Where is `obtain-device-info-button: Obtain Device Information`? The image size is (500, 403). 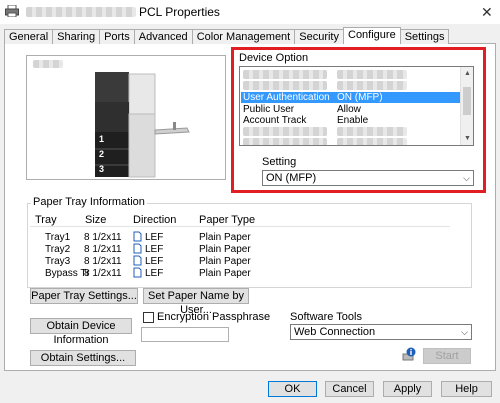 obtain-device-info-button: Obtain Device Information is located at coordinates (81, 332).